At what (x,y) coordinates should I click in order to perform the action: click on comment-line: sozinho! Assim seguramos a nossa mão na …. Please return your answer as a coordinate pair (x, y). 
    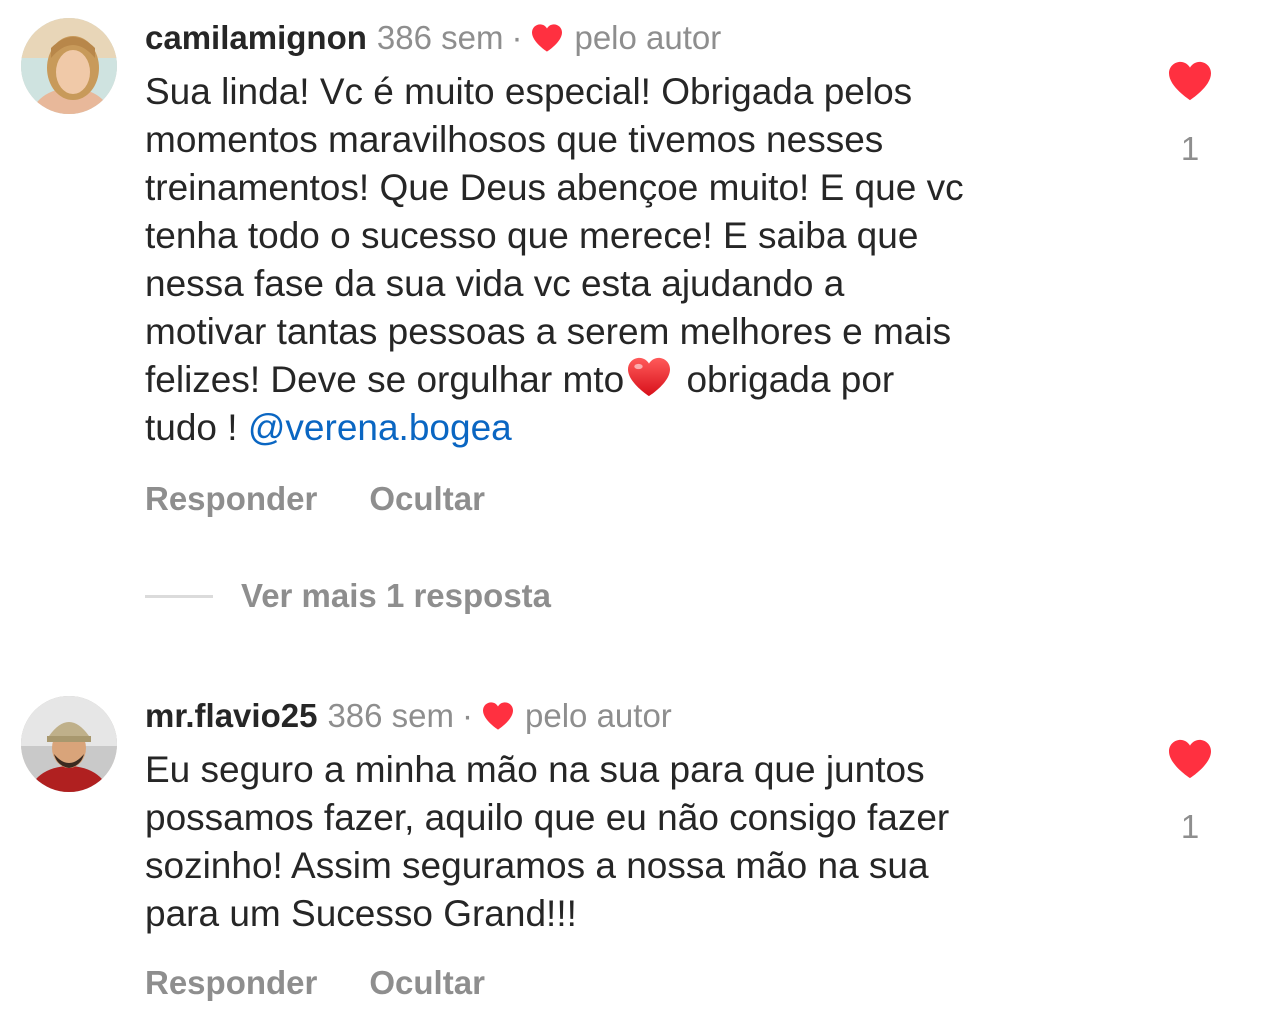
    Looking at the image, I should click on (537, 865).